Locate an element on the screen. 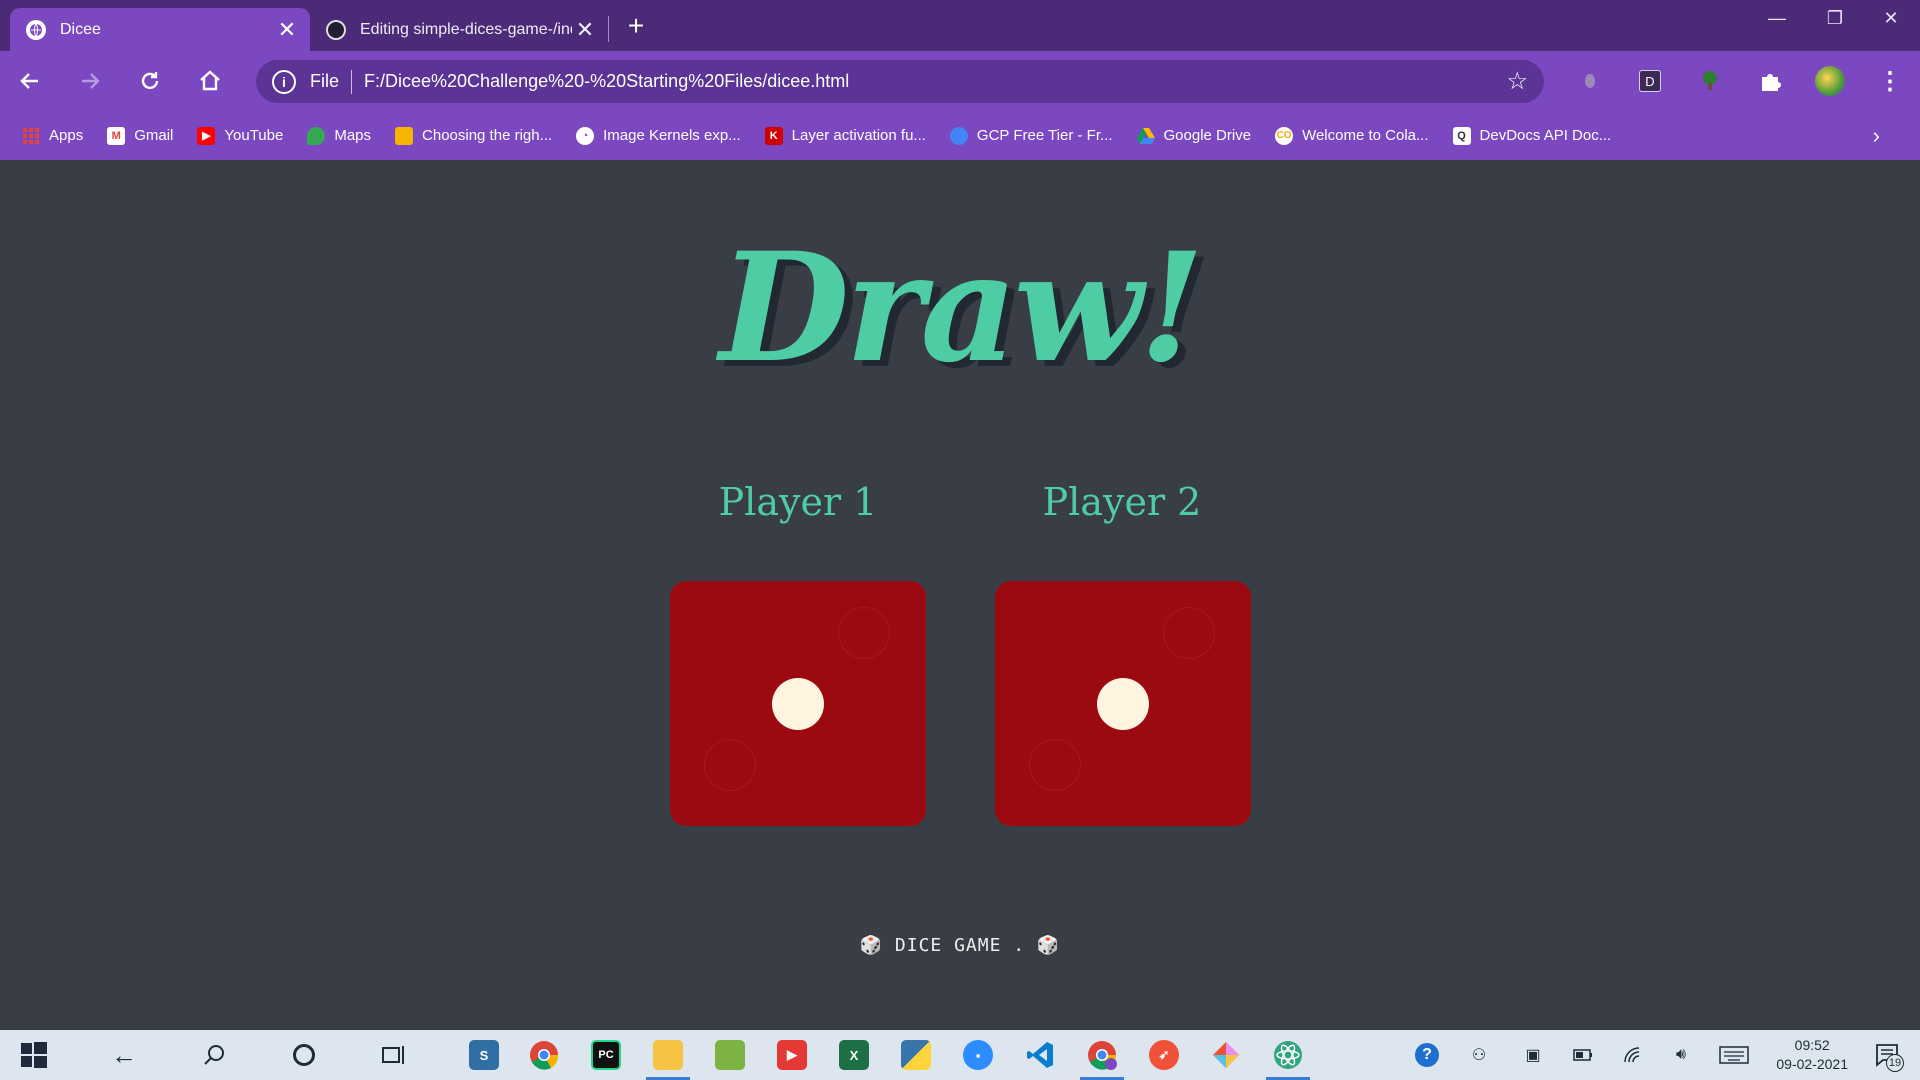 This screenshot has width=1920, height=1080. globe-icon is located at coordinates (36, 29).